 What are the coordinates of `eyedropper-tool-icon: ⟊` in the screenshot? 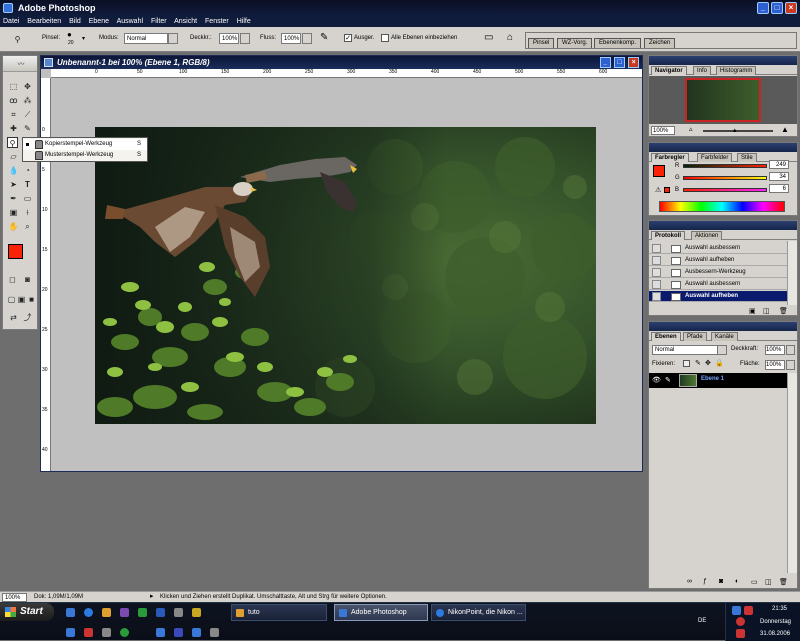 It's located at (27, 212).